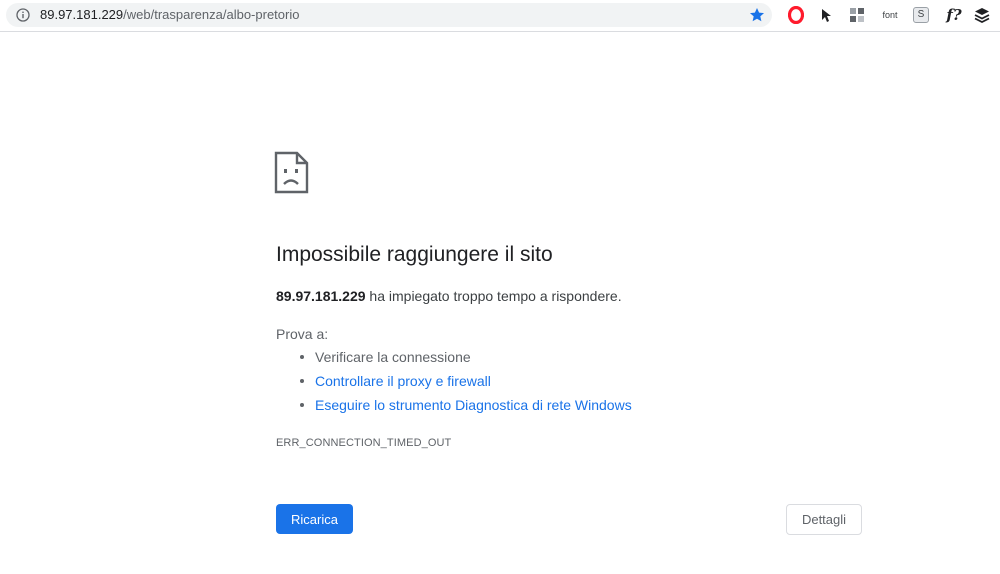 This screenshot has height=574, width=1000. What do you see at coordinates (321, 296) in the screenshot?
I see `error-host: 89.97.181.229` at bounding box center [321, 296].